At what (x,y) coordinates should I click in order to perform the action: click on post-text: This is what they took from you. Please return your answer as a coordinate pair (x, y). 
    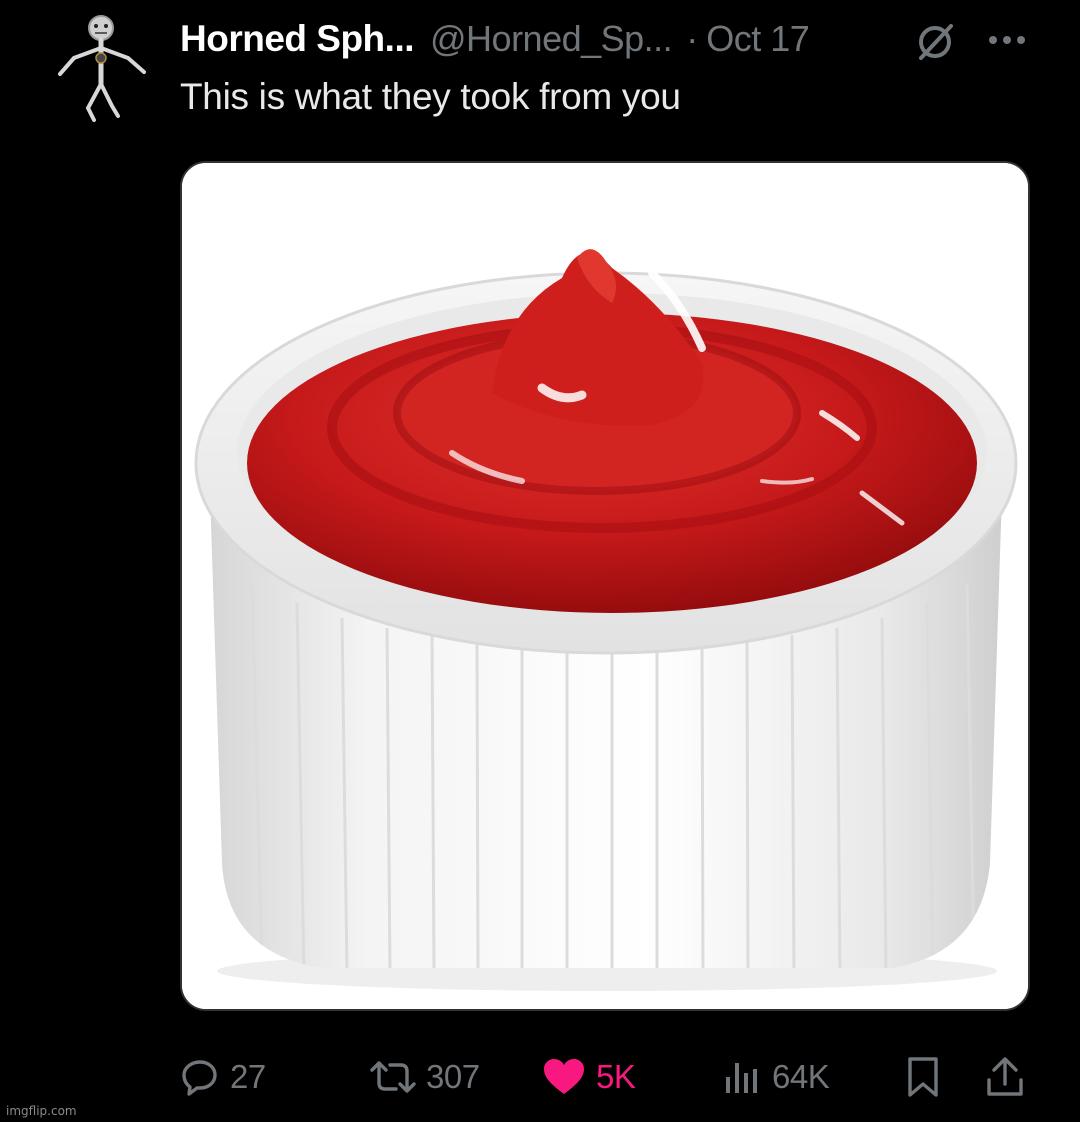
    Looking at the image, I should click on (430, 96).